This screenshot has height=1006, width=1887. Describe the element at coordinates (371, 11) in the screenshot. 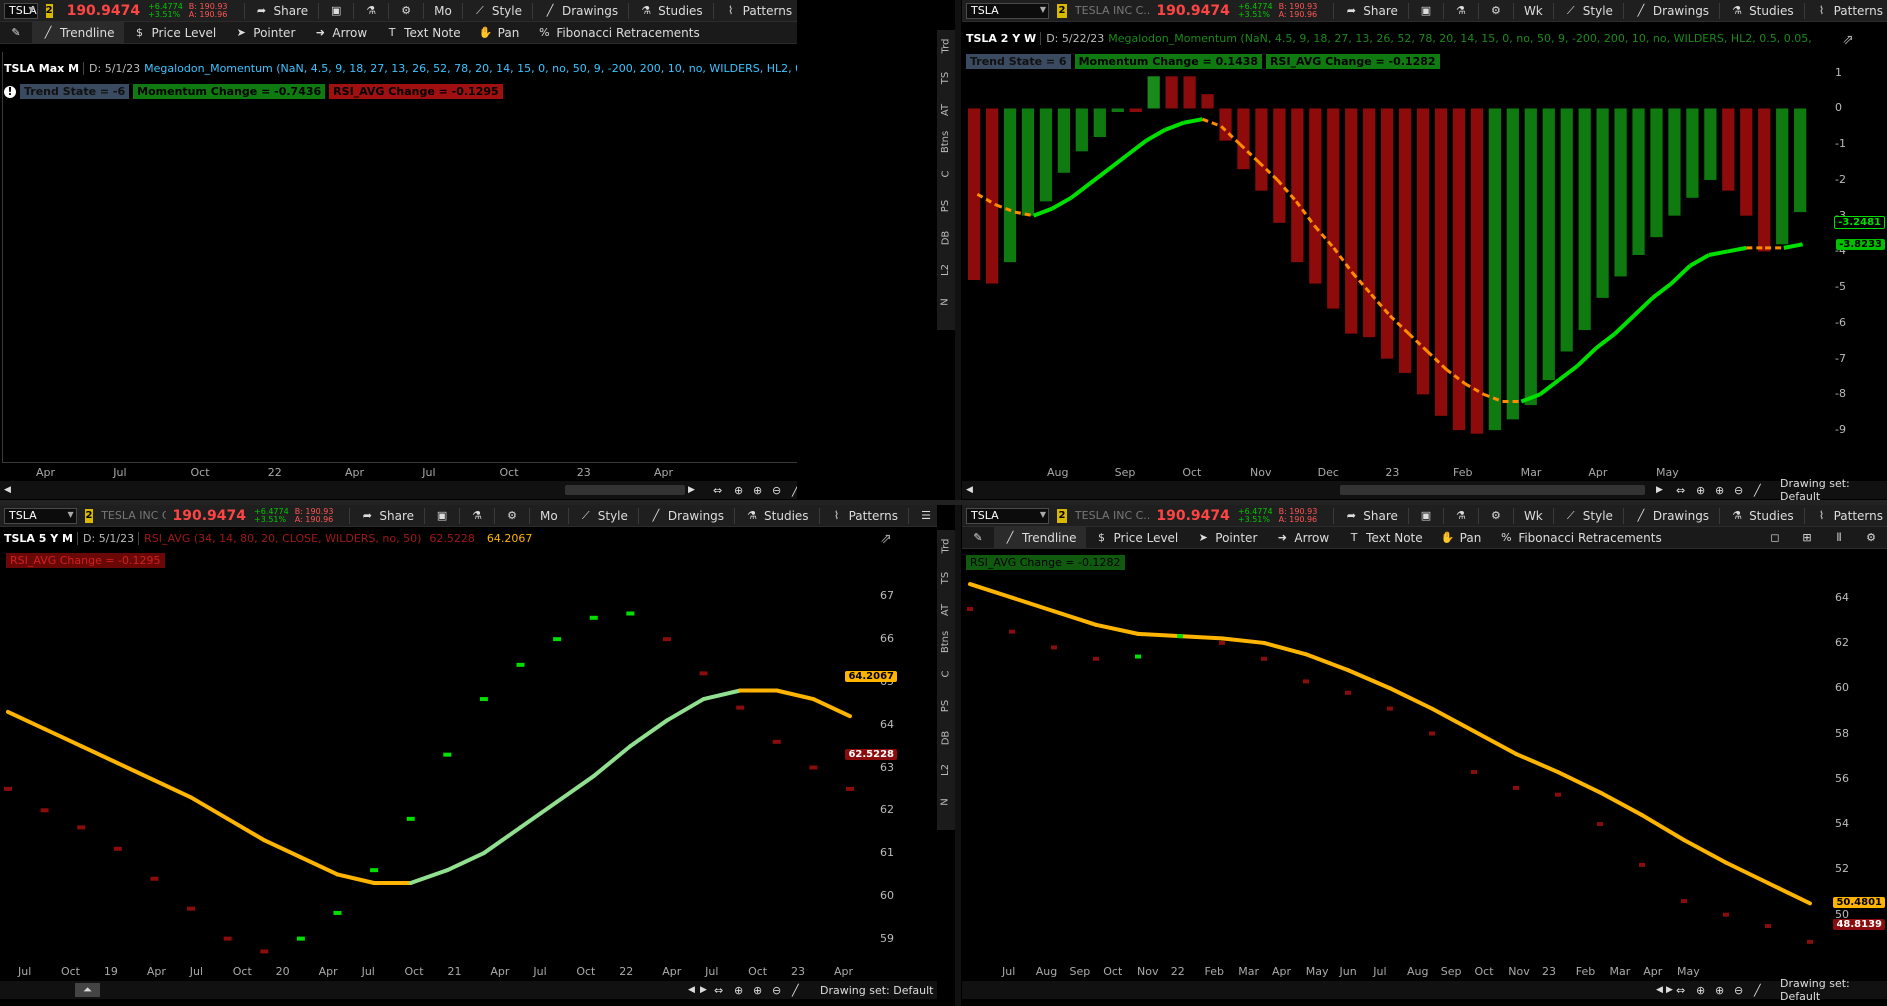

I see `flask-button: ⚗` at that location.